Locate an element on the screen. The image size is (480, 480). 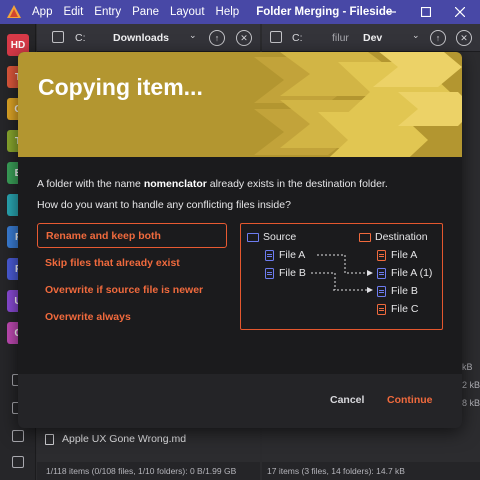
destination-label: Destination is located at coordinates (393, 237).